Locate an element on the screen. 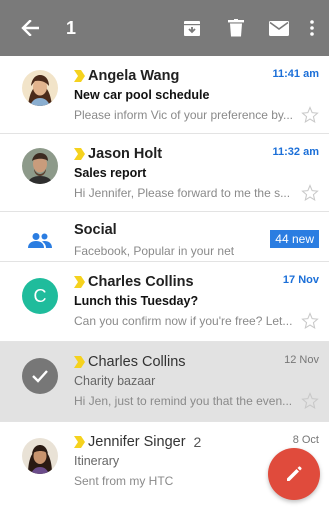 The height and width of the screenshot is (510, 329). message-time: 17 Nov is located at coordinates (300, 280).